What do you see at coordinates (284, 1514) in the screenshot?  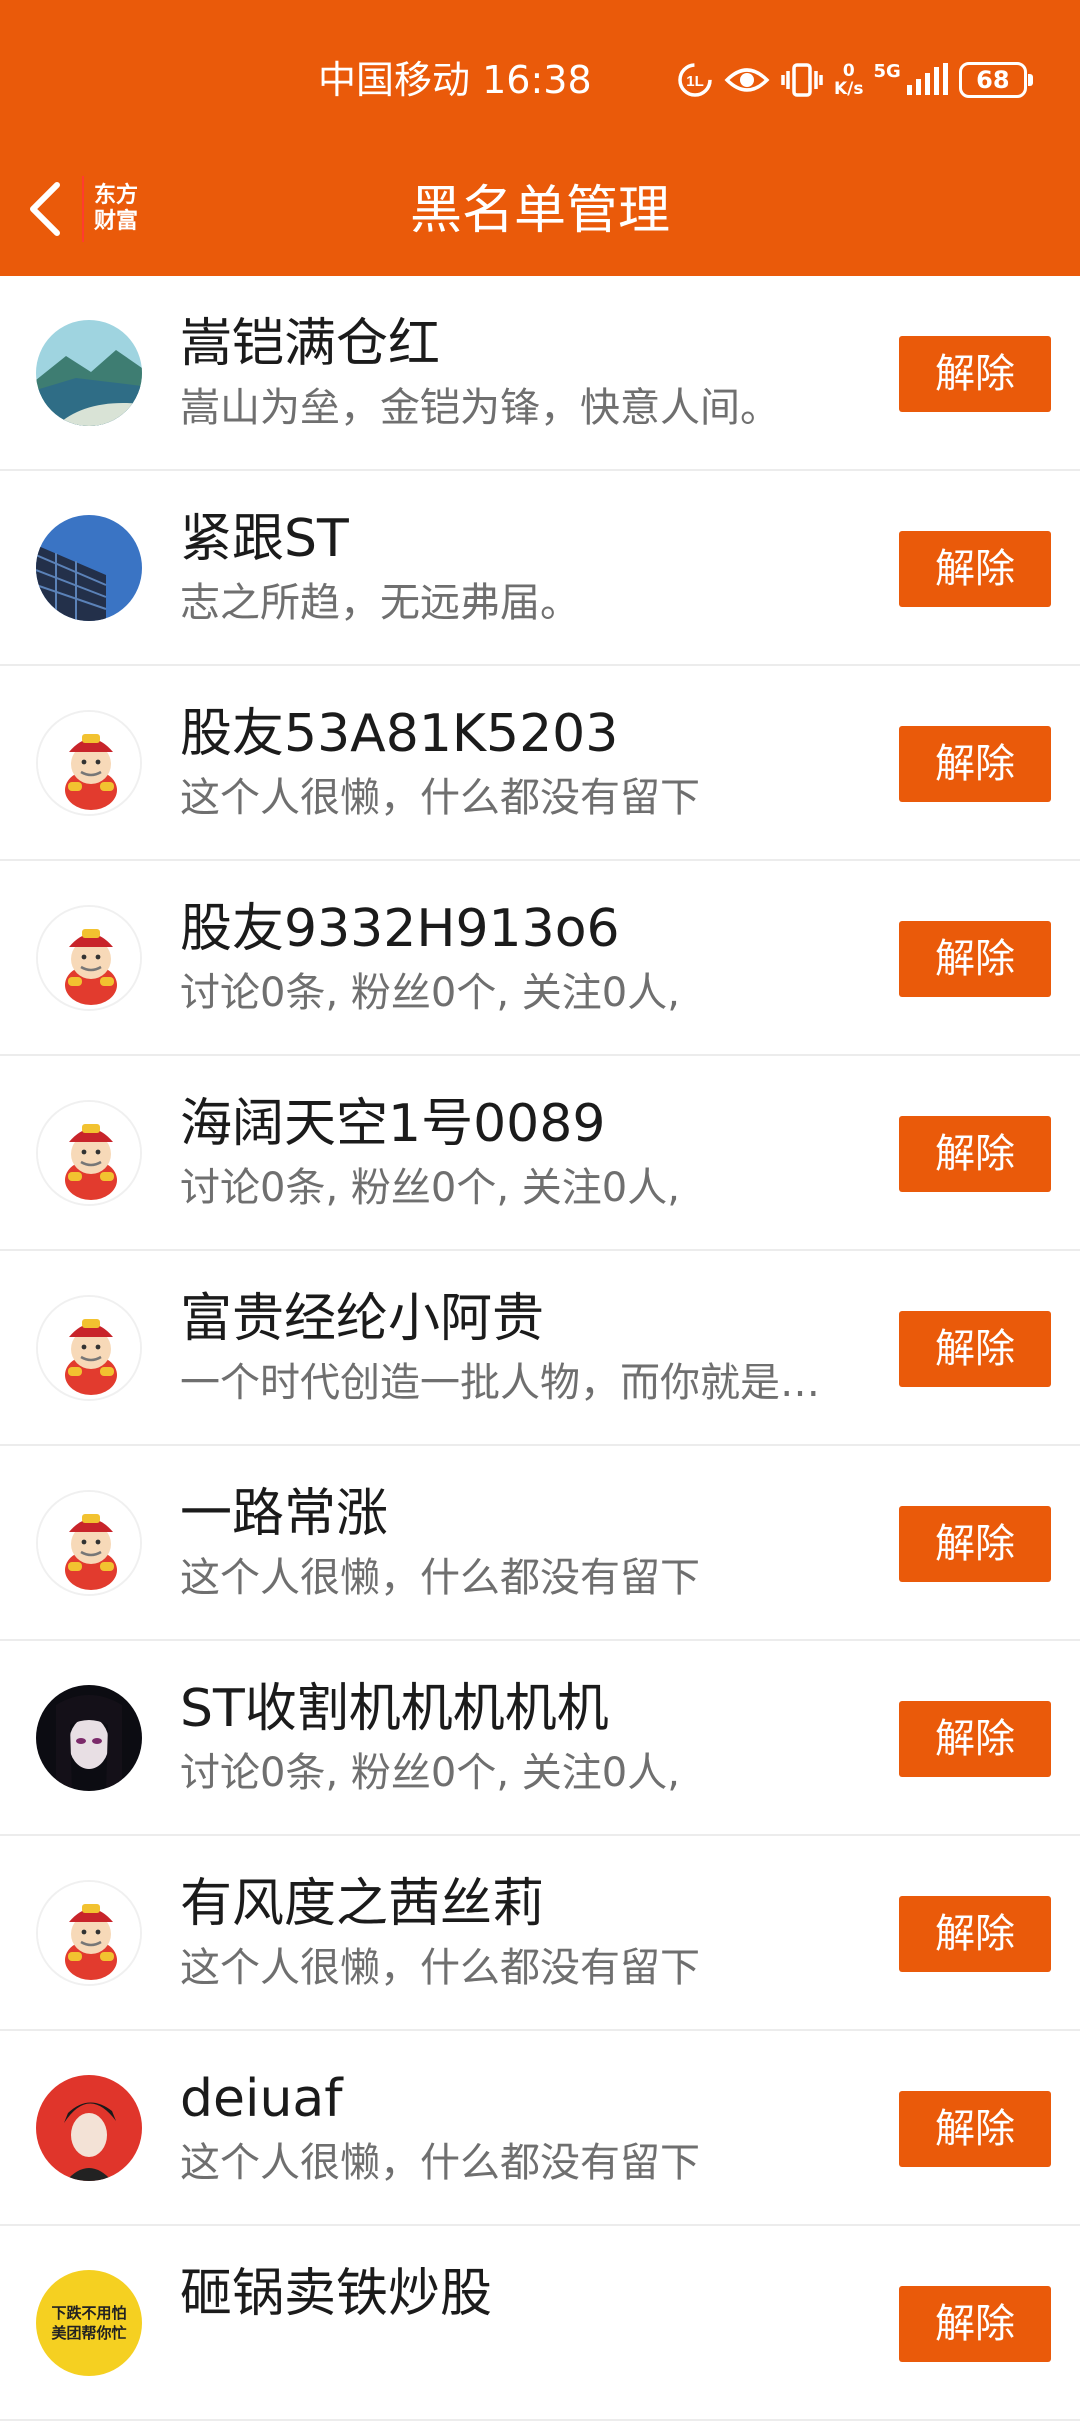 I see `user-name: 一路常涨` at bounding box center [284, 1514].